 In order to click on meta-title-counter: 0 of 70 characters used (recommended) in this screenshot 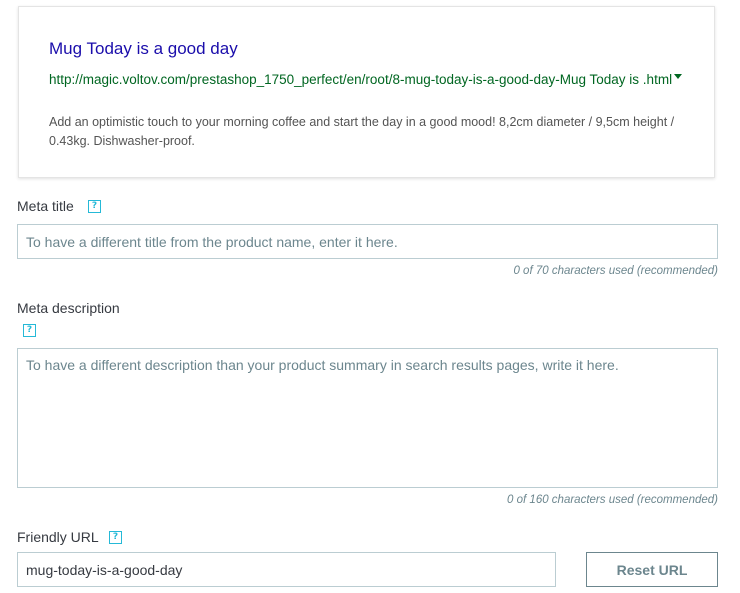, I will do `click(615, 271)`.